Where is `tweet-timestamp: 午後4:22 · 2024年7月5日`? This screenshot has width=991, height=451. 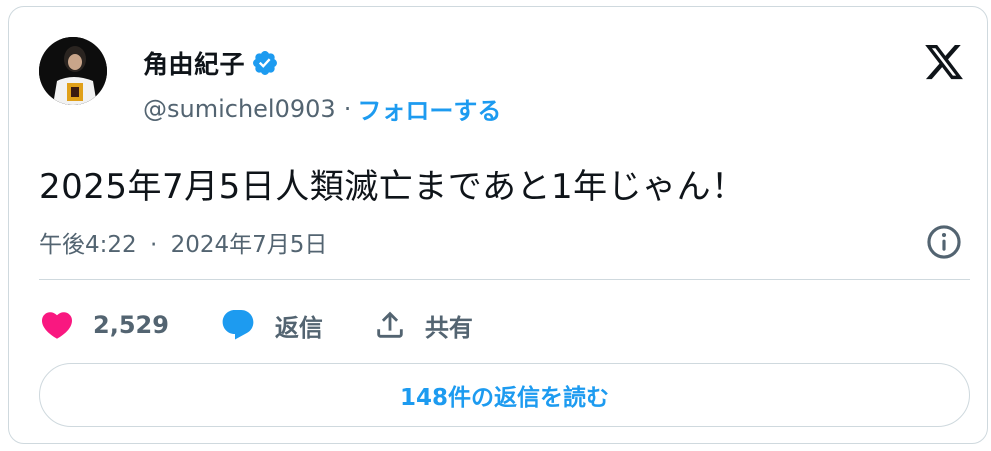
tweet-timestamp: 午後4:22 · 2024年7月5日 is located at coordinates (183, 242).